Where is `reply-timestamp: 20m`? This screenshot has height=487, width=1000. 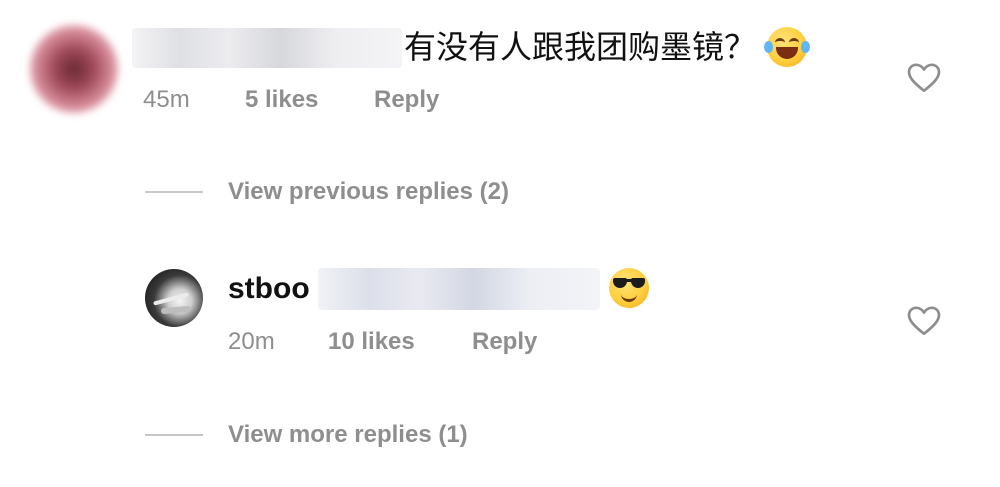 reply-timestamp: 20m is located at coordinates (251, 341).